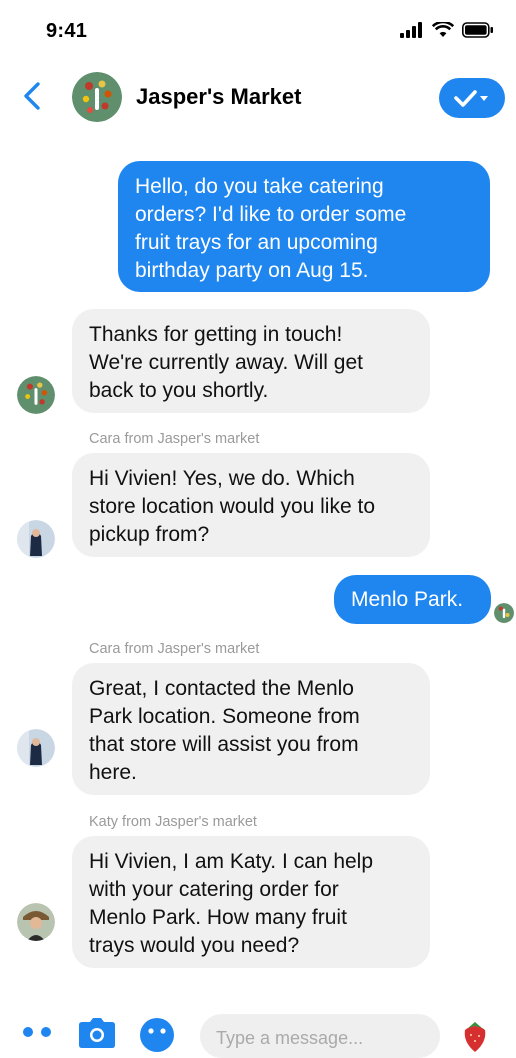 The image size is (516, 1058). I want to click on emoji-icon, so click(157, 1035).